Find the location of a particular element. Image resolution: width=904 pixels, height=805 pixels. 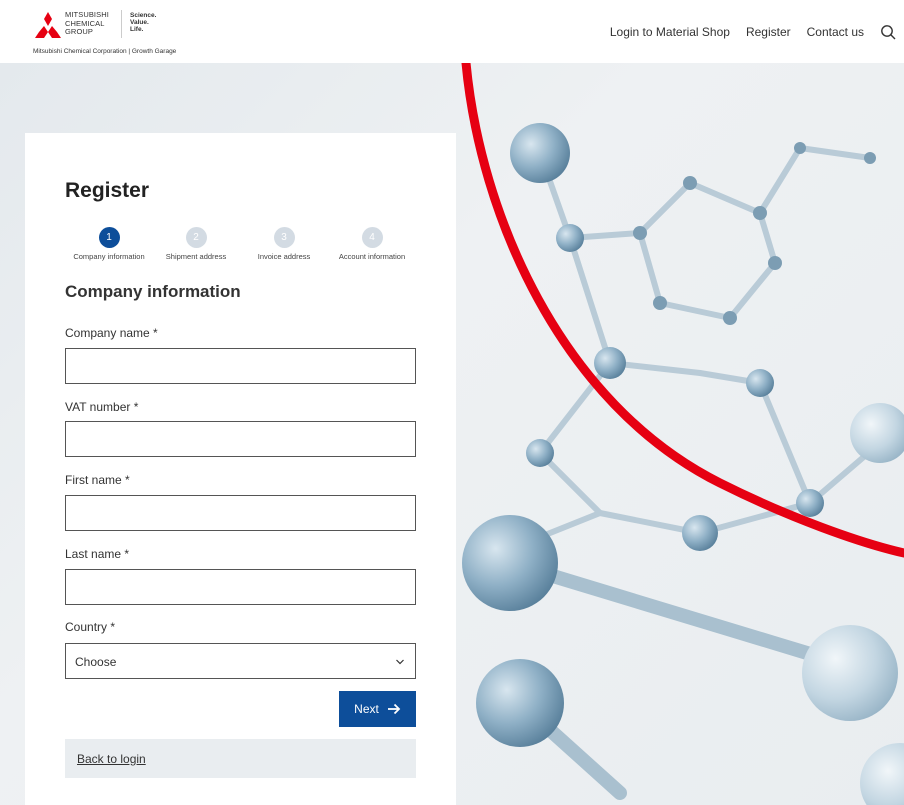

company-name-input is located at coordinates (240, 366).